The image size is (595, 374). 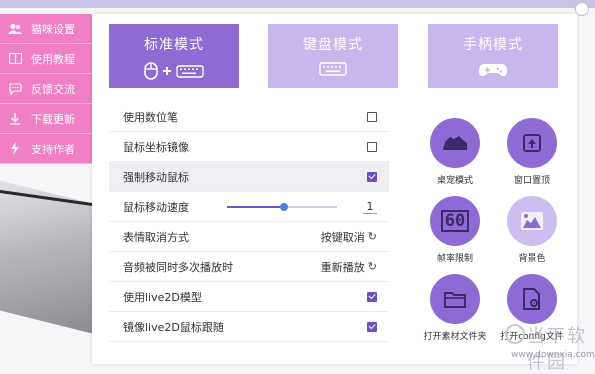 I want to click on chat-icon, so click(x=15, y=89).